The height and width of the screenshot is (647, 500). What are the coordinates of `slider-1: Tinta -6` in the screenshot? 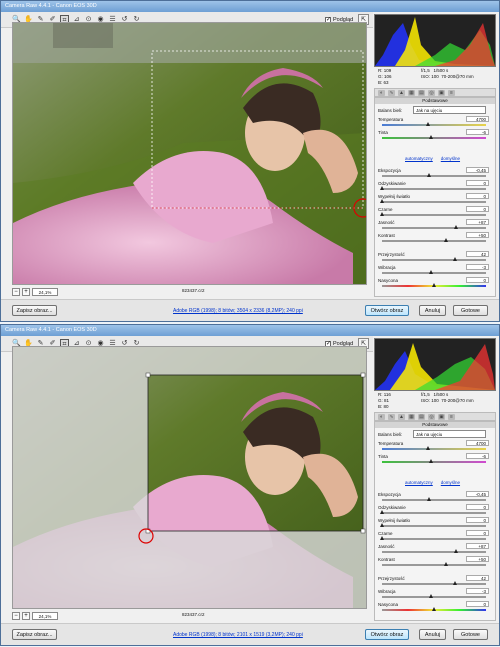 It's located at (435, 135).